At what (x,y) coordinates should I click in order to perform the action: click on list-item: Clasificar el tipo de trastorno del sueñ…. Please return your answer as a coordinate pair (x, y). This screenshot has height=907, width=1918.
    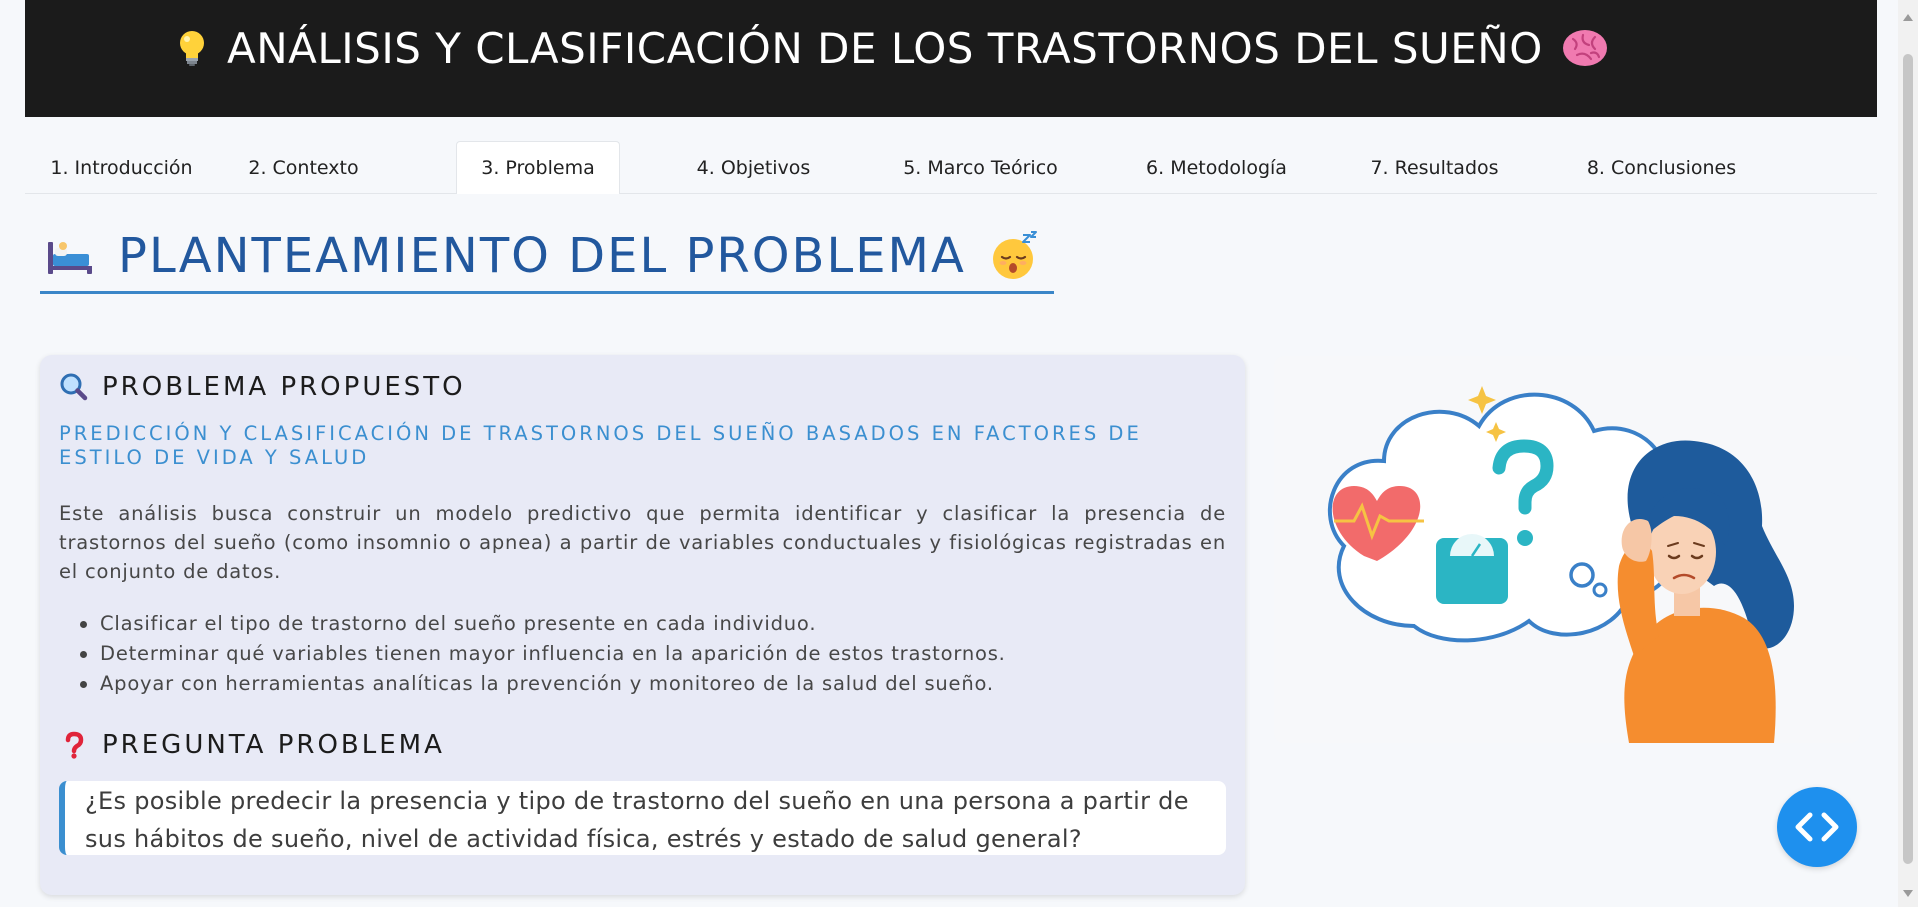
    Looking at the image, I should click on (650, 624).